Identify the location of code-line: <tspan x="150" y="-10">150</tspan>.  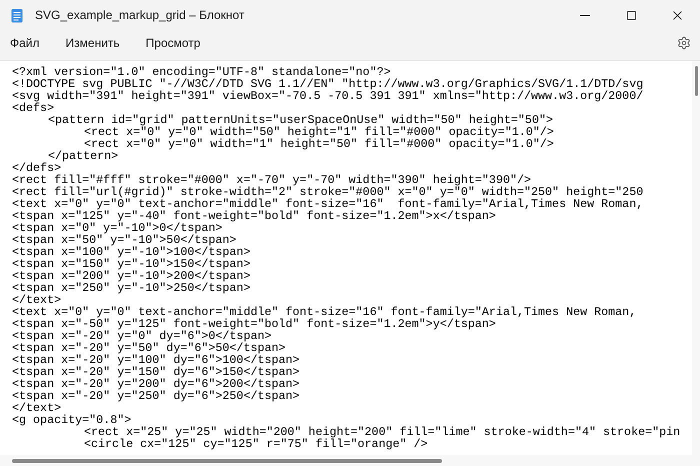
(131, 264).